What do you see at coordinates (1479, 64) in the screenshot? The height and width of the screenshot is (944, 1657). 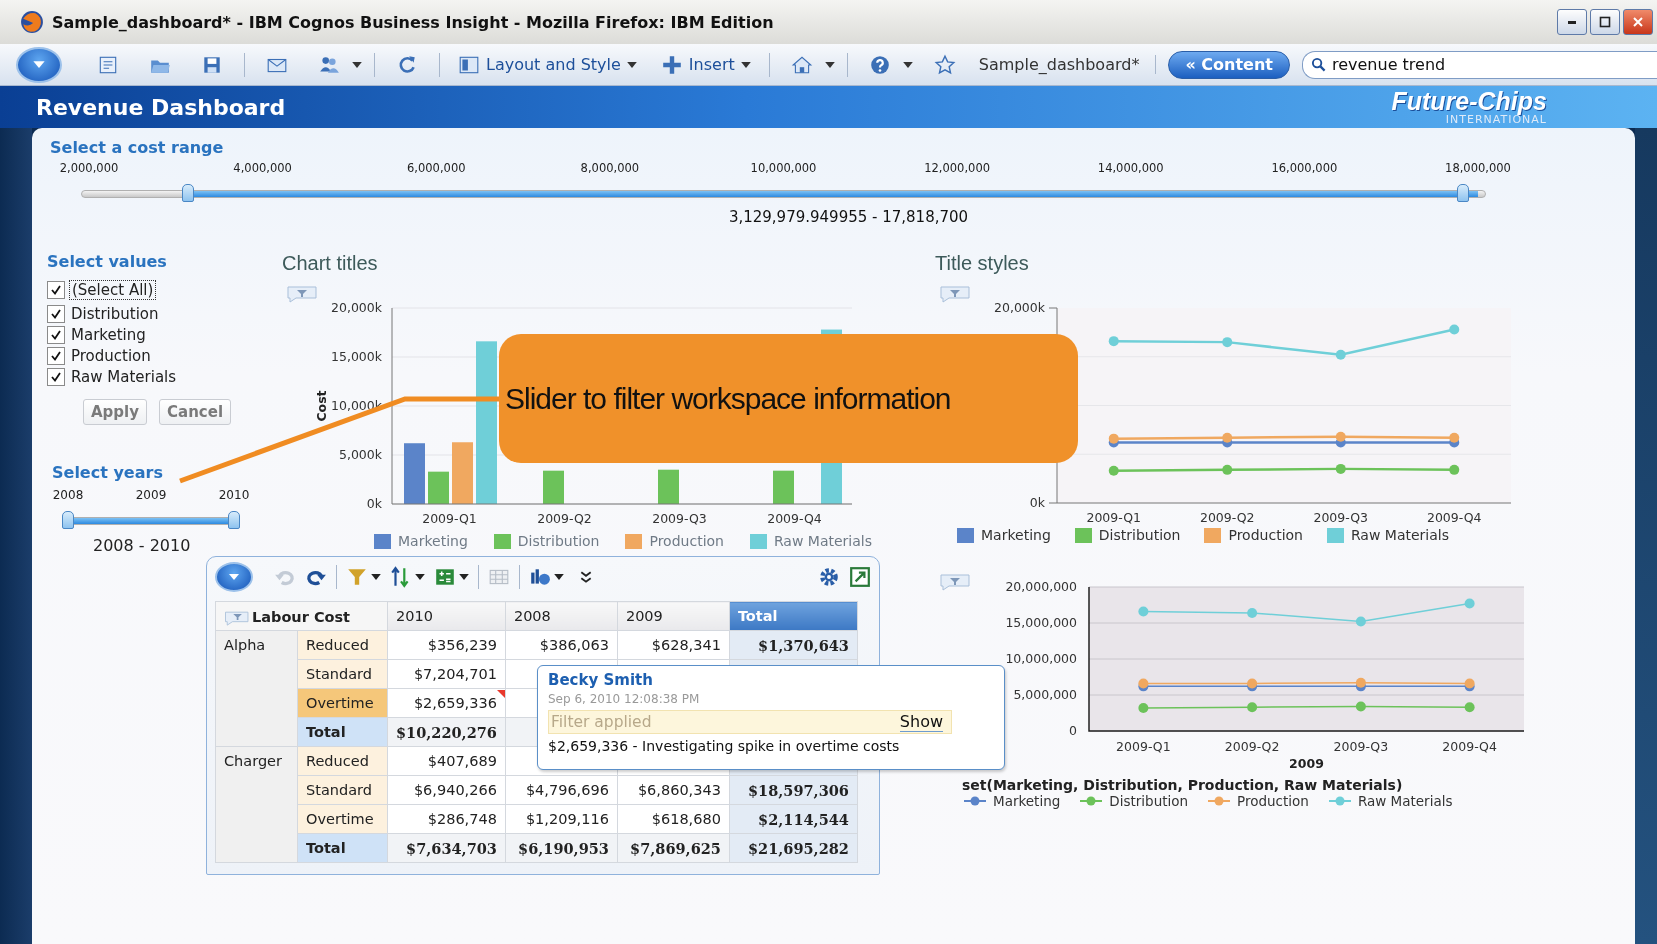 I see `search-field: revenue trend` at bounding box center [1479, 64].